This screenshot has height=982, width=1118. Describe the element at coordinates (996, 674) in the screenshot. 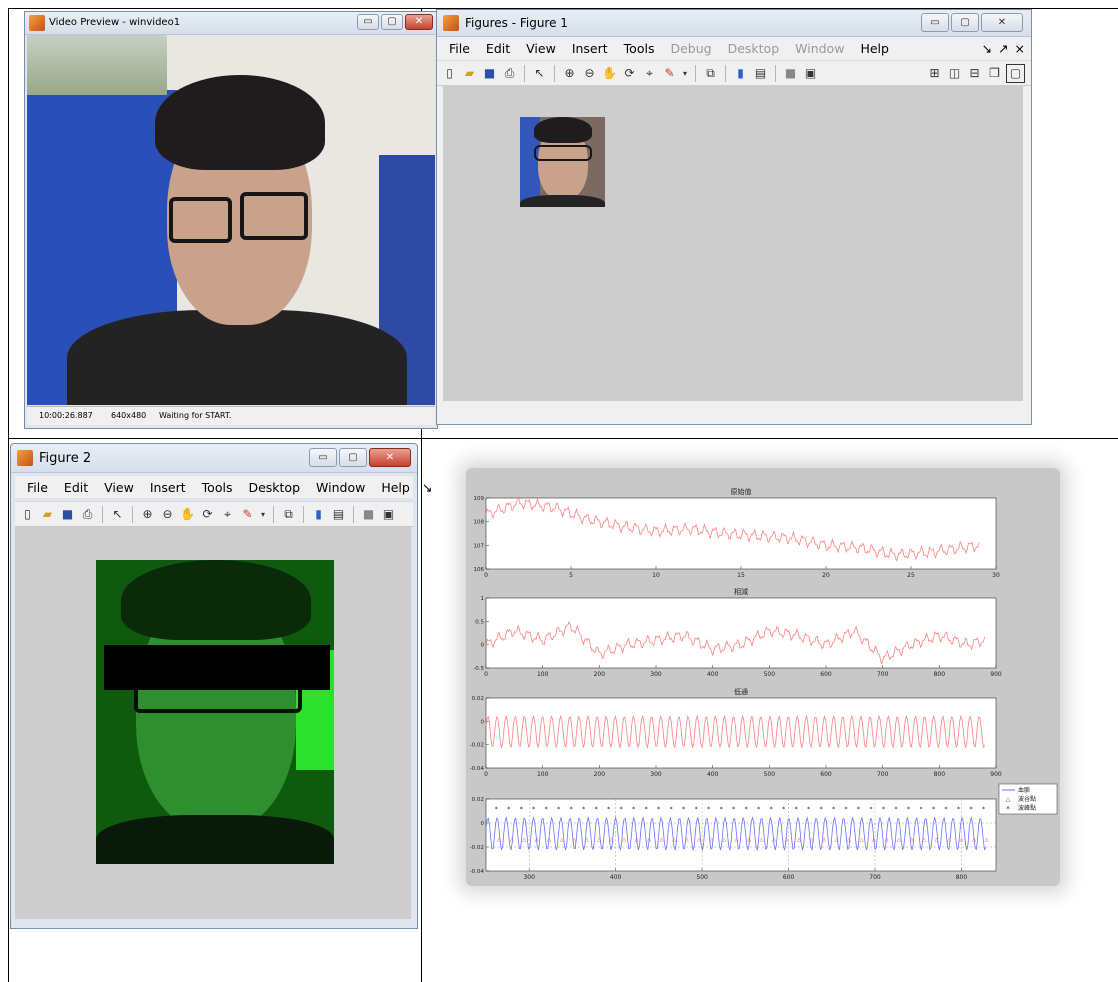

I see `x-tick-label: 900` at that location.